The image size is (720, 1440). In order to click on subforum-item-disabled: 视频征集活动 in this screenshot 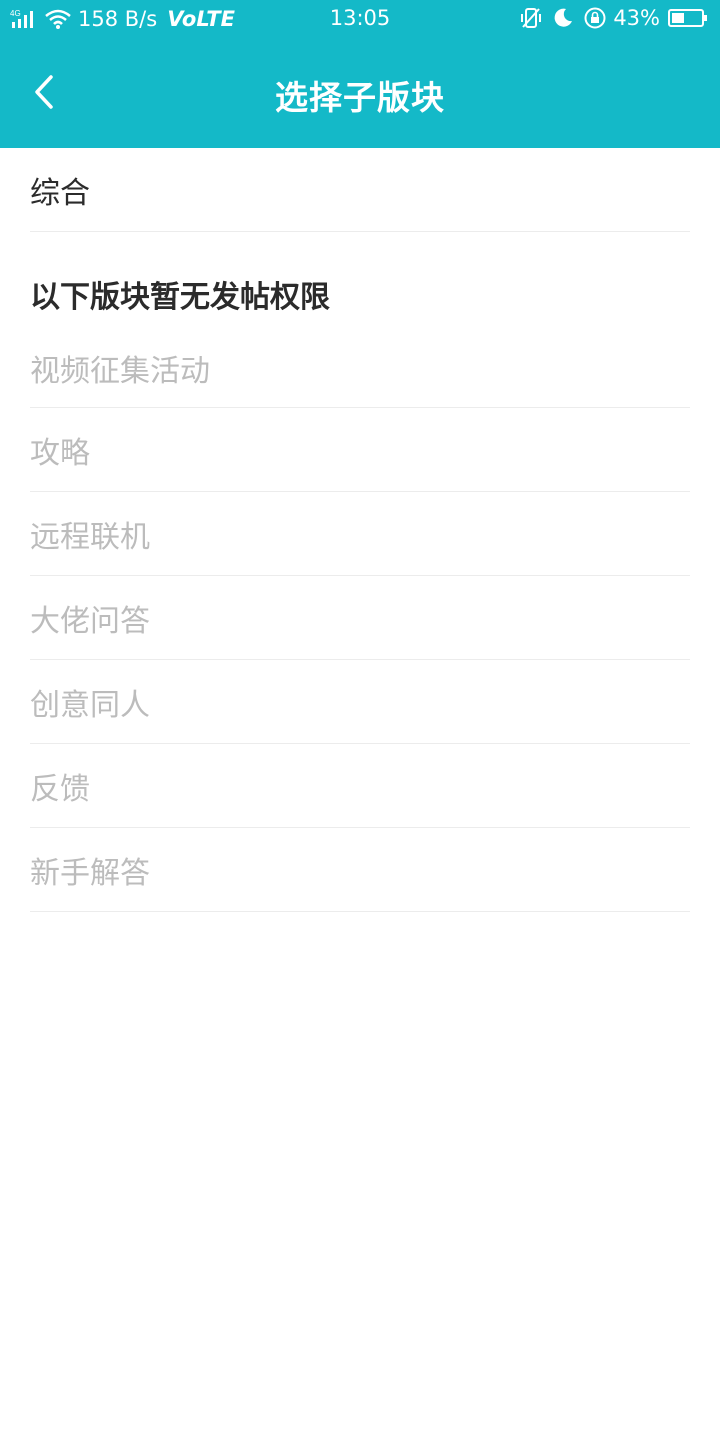, I will do `click(360, 377)`.